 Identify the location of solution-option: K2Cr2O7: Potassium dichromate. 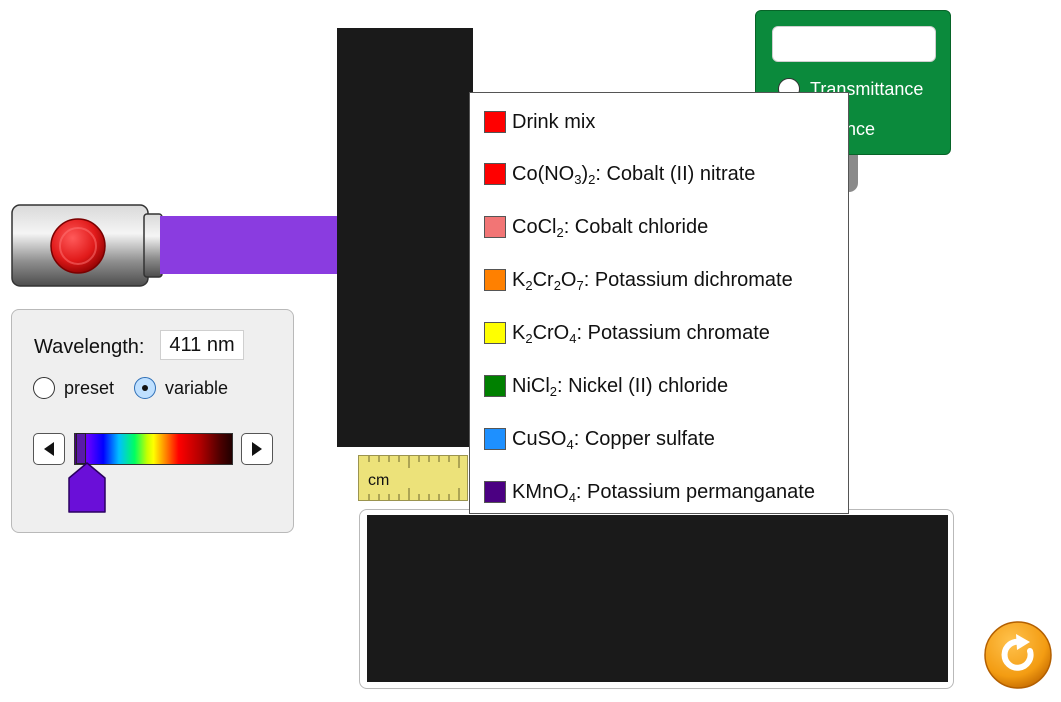
(638, 280).